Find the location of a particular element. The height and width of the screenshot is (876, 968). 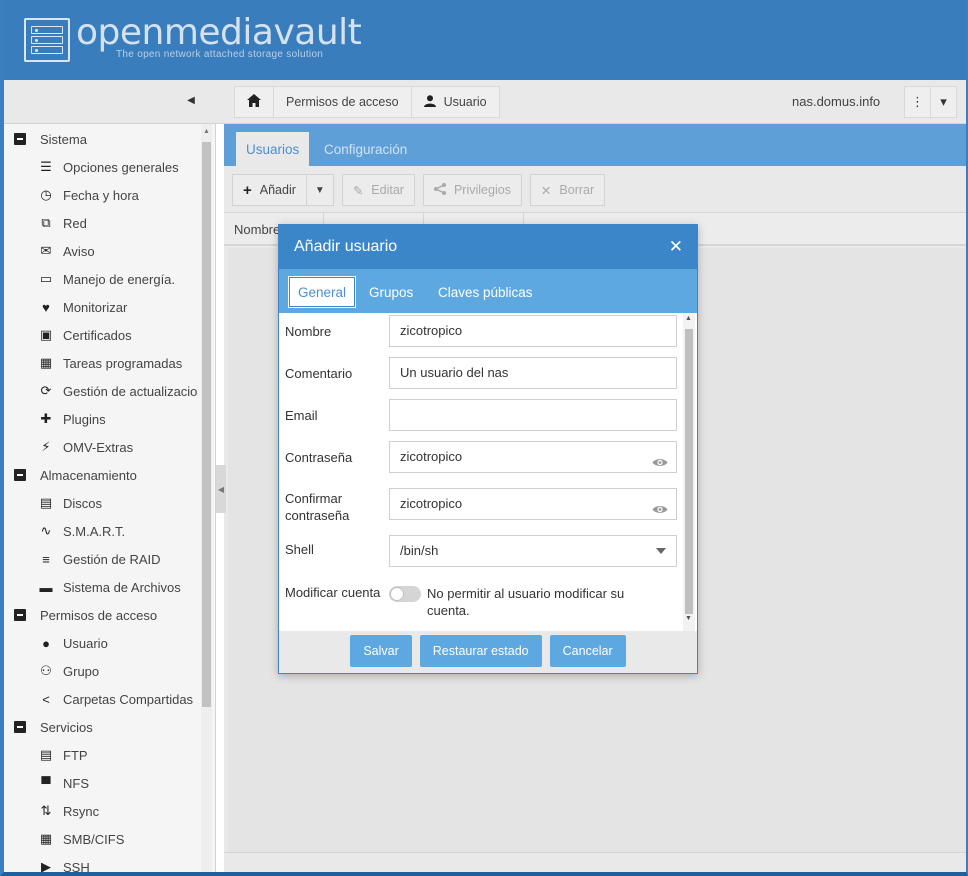

dialog-title: Añadir usuario is located at coordinates (488, 247).